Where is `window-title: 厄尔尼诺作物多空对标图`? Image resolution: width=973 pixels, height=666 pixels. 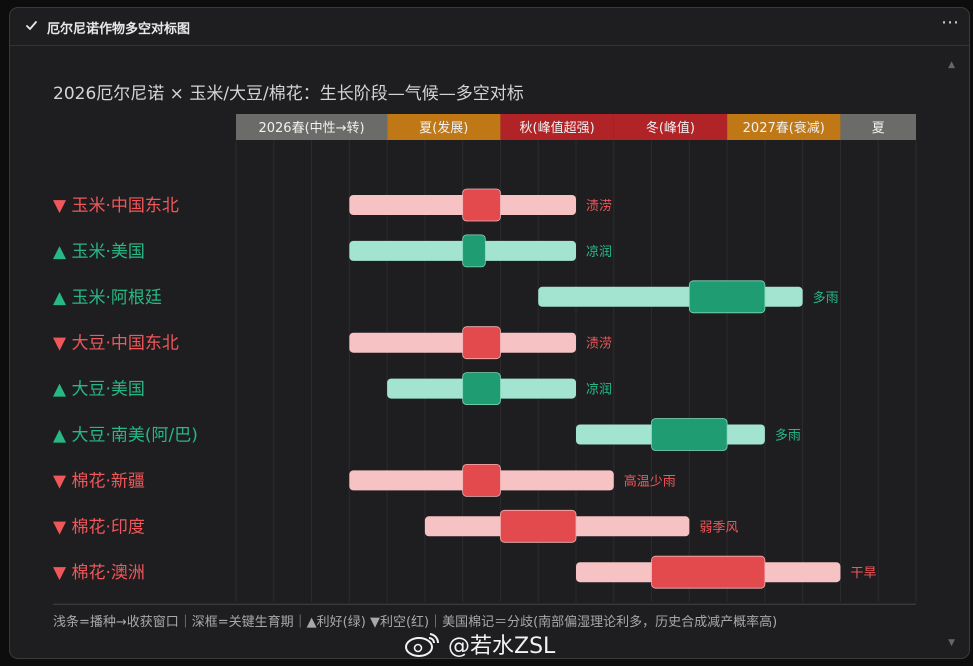 window-title: 厄尔尼诺作物多空对标图 is located at coordinates (119, 29).